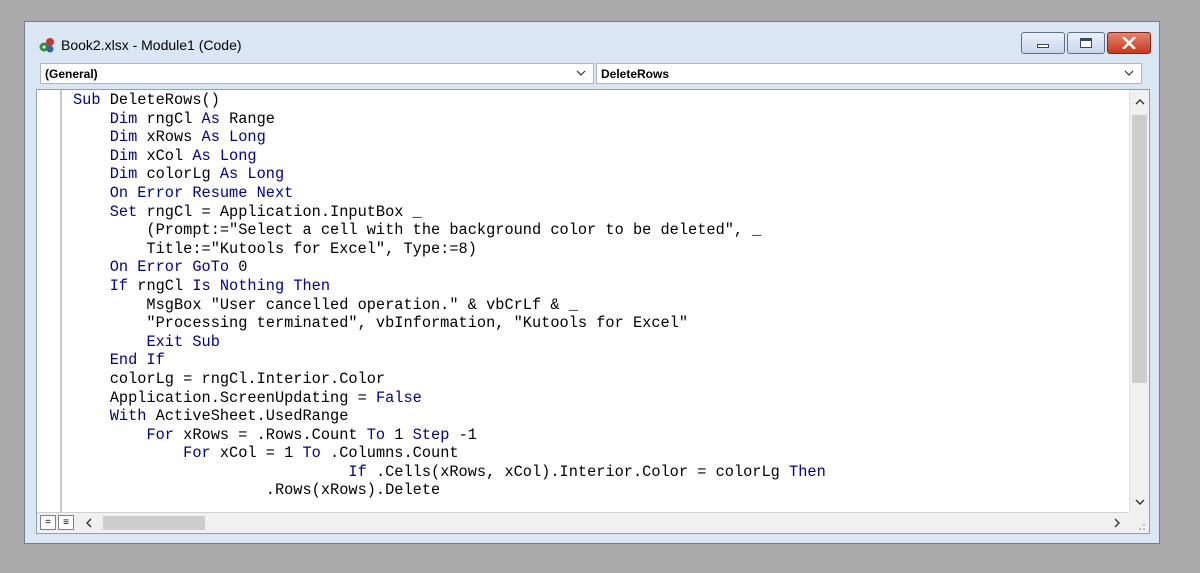 Image resolution: width=1200 pixels, height=573 pixels. What do you see at coordinates (151, 45) in the screenshot?
I see `window-title: Book2.xlsx - Module1 (Code)` at bounding box center [151, 45].